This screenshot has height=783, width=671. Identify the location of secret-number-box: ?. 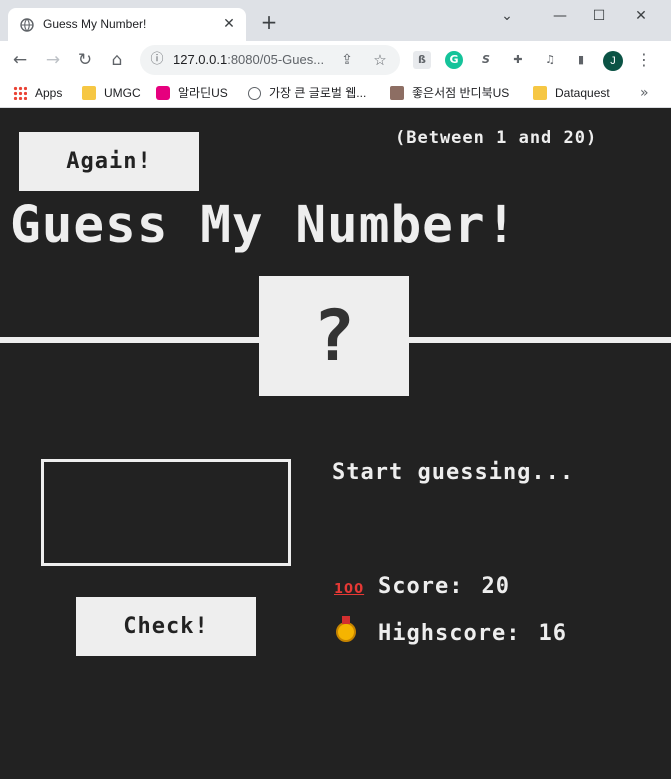
(334, 336).